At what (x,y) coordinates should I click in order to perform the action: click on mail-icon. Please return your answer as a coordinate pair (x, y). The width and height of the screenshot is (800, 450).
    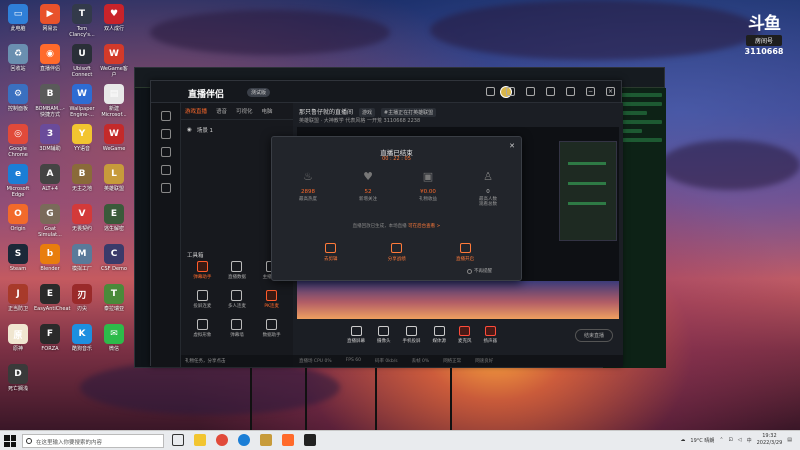
    Looking at the image, I should click on (510, 91).